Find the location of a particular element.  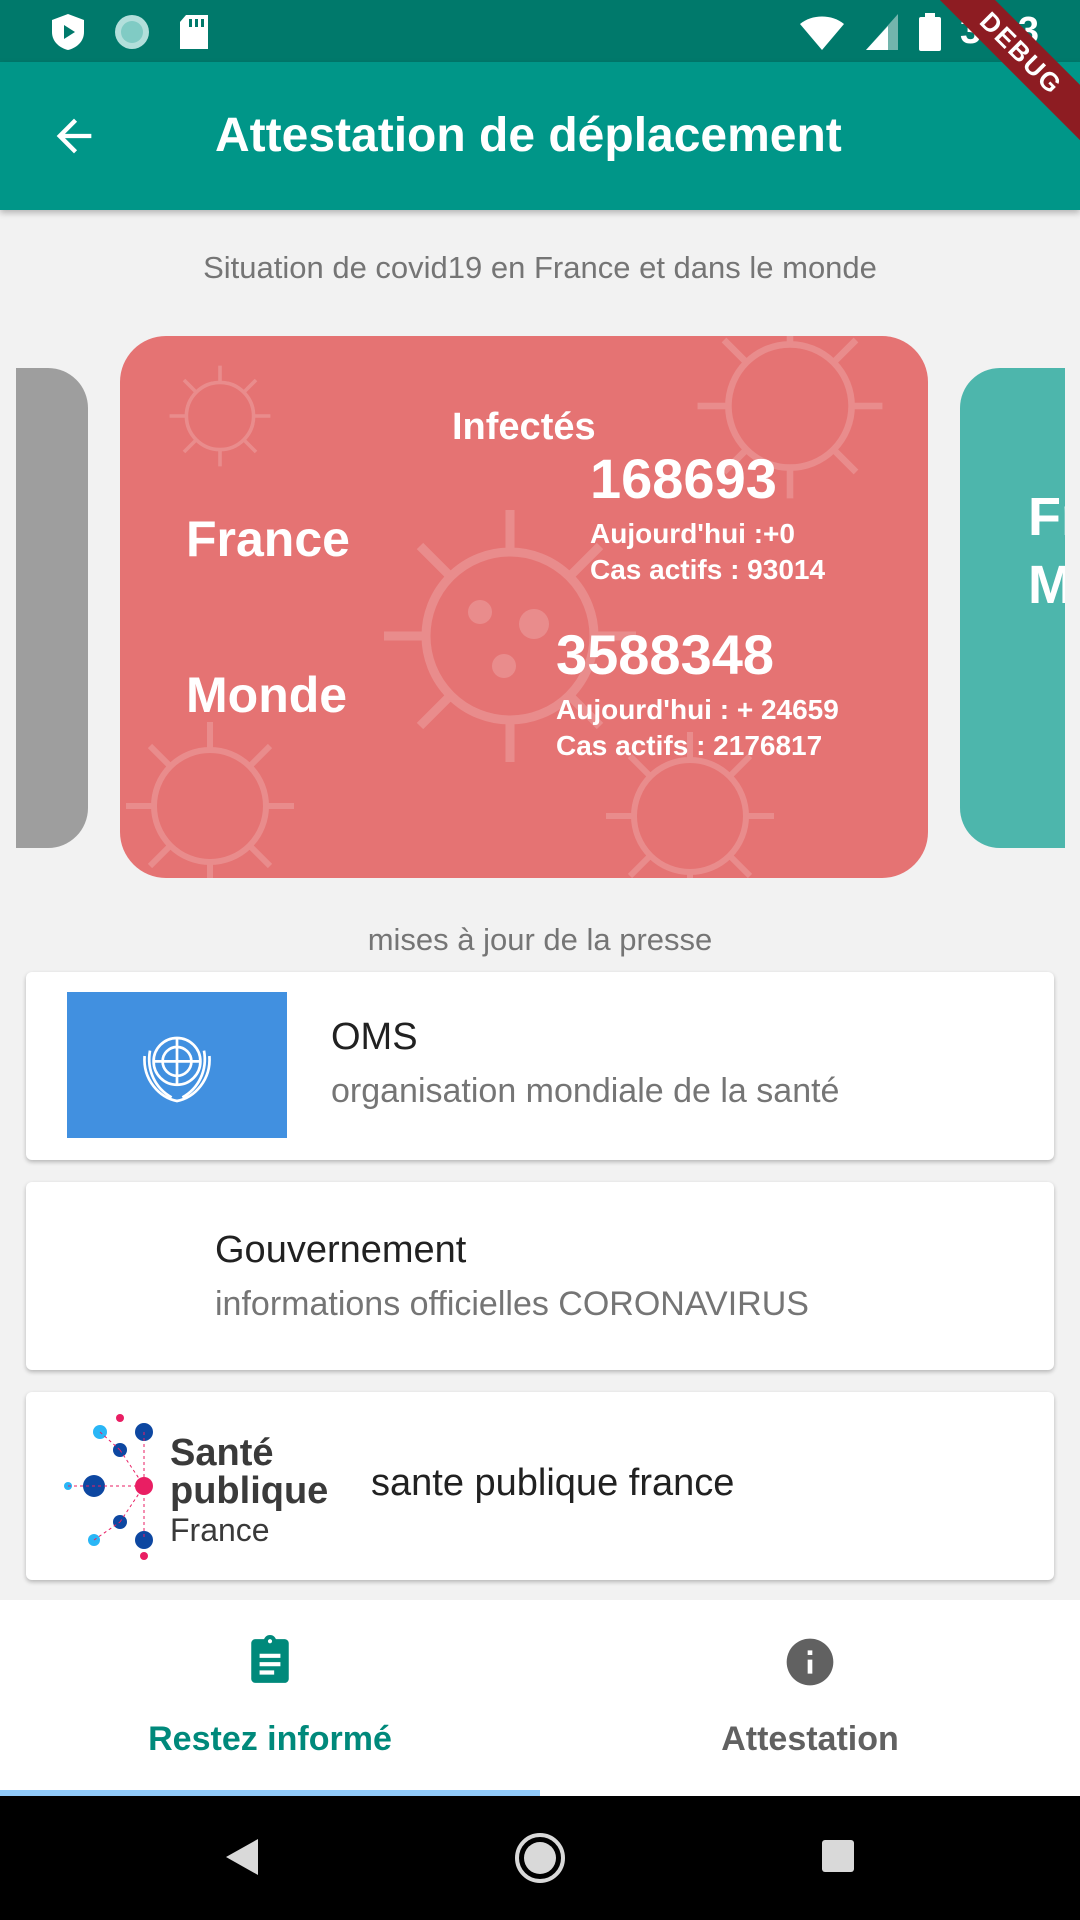

press-item-name: sante publique france is located at coordinates (553, 1483).